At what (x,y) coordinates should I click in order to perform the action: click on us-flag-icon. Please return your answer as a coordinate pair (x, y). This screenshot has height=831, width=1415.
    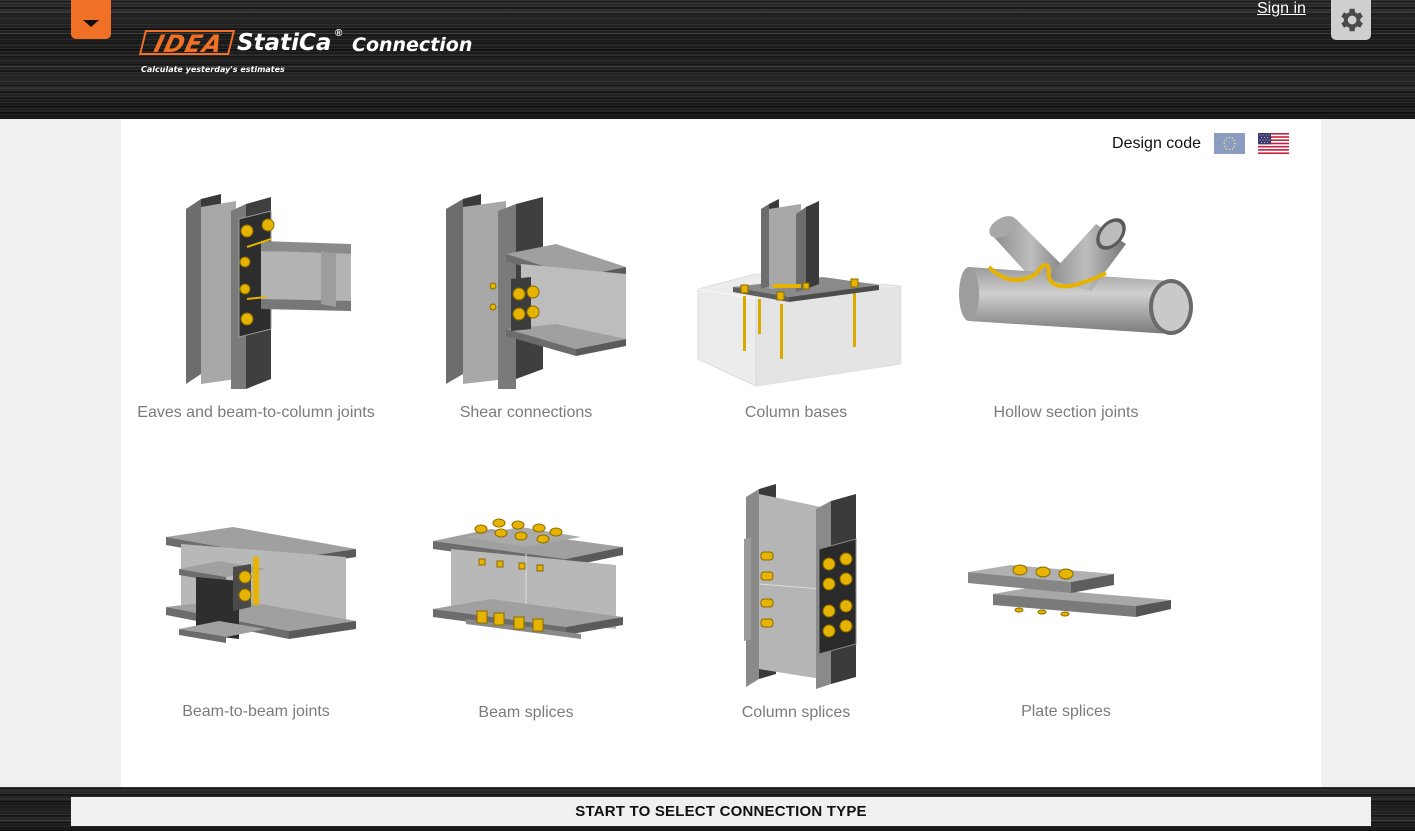
    Looking at the image, I should click on (1273, 143).